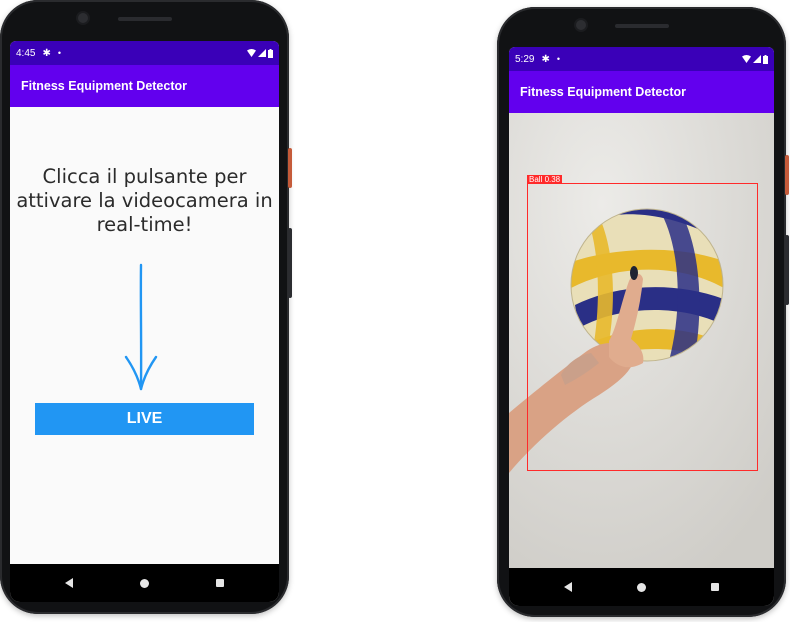  What do you see at coordinates (144, 419) in the screenshot?
I see `live-button: LIVE` at bounding box center [144, 419].